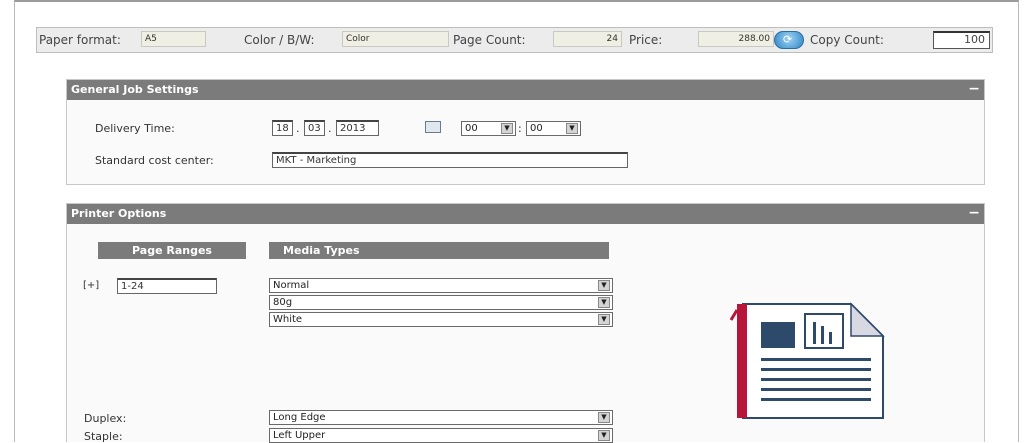 The image size is (1034, 443). Describe the element at coordinates (80, 40) in the screenshot. I see `paper-format-label: Paper format:` at that location.